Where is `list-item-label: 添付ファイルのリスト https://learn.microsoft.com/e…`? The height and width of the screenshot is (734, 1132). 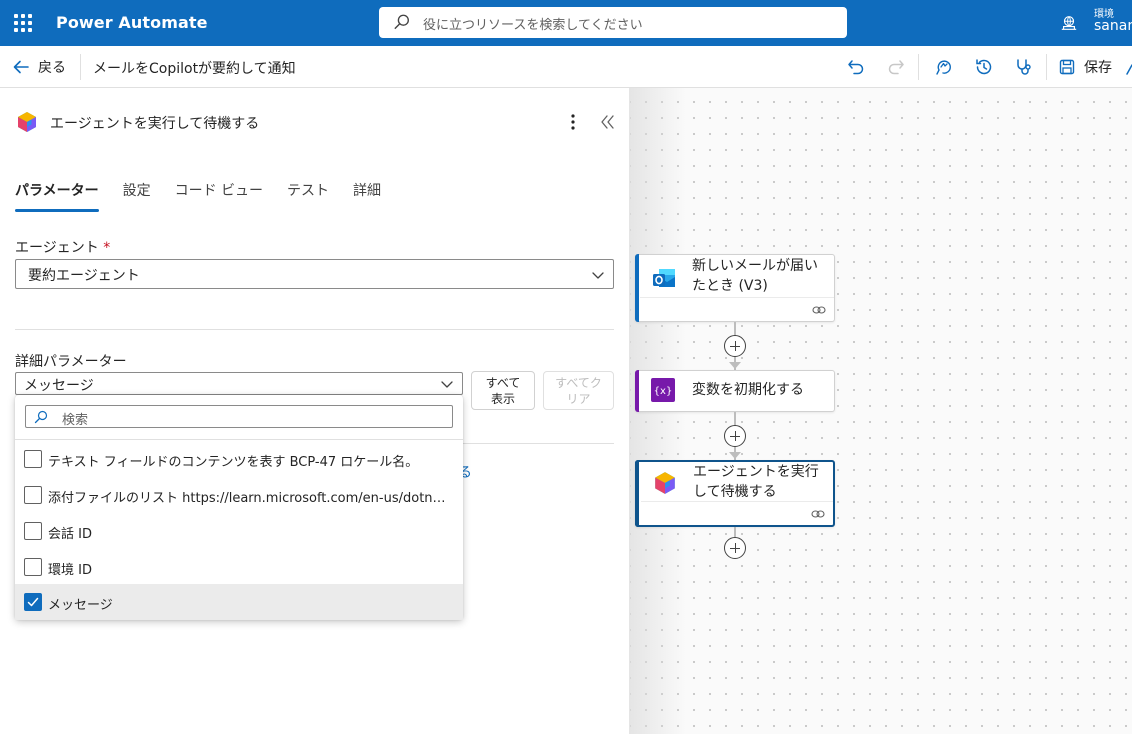 list-item-label: 添付ファイルのリスト https://learn.microsoft.com/e… is located at coordinates (250, 498).